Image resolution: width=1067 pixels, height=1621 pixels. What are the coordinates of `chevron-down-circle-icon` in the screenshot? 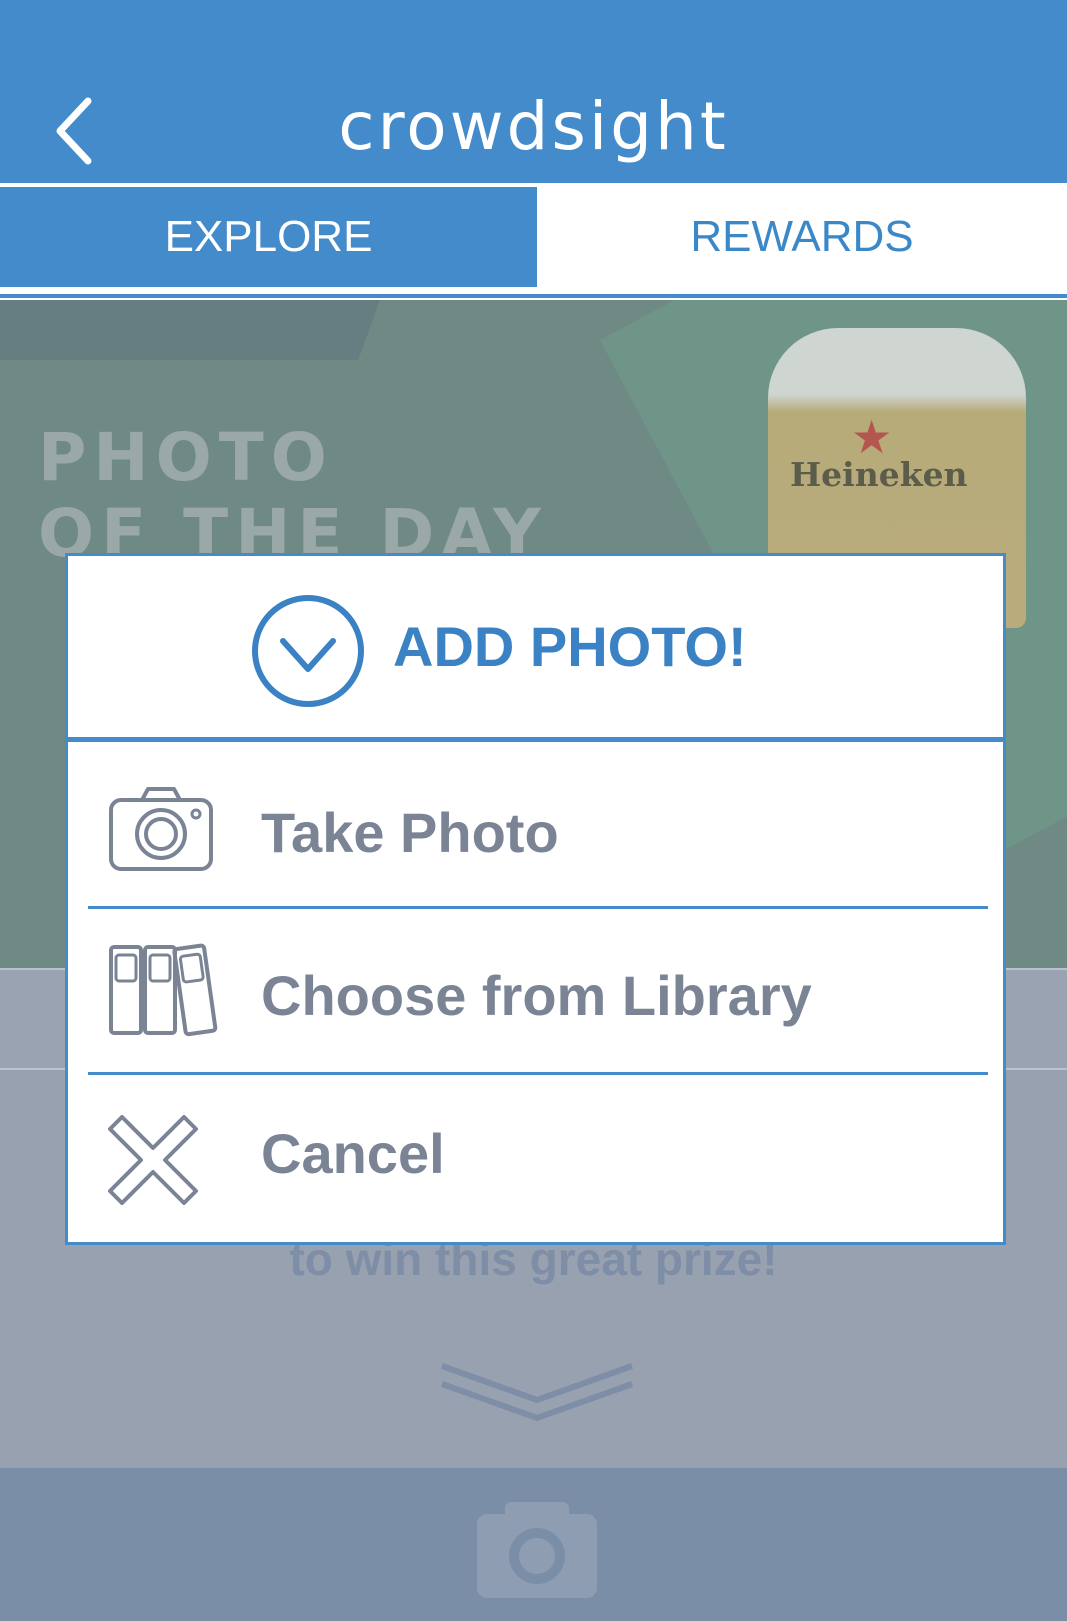 It's located at (308, 651).